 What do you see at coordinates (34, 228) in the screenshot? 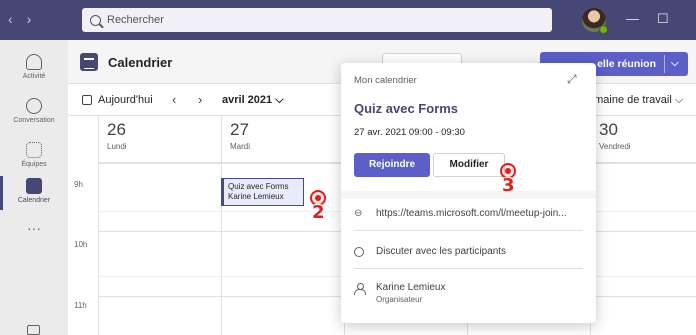
I see `more-apps-button: ···` at bounding box center [34, 228].